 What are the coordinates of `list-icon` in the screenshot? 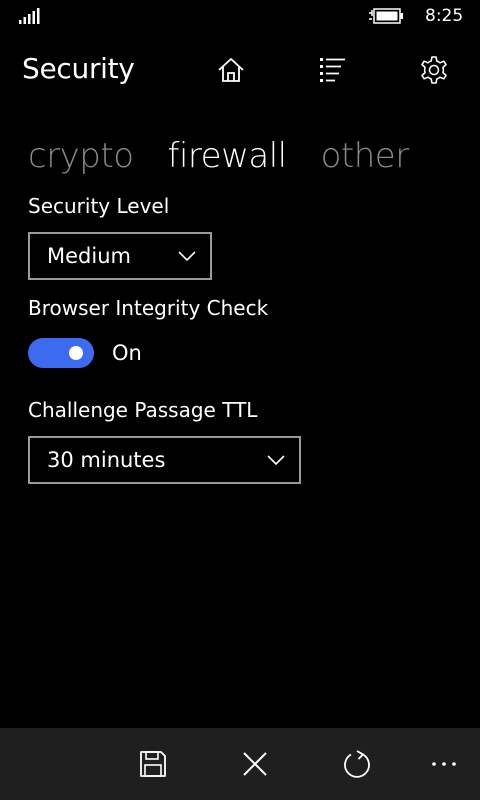 It's located at (332, 70).